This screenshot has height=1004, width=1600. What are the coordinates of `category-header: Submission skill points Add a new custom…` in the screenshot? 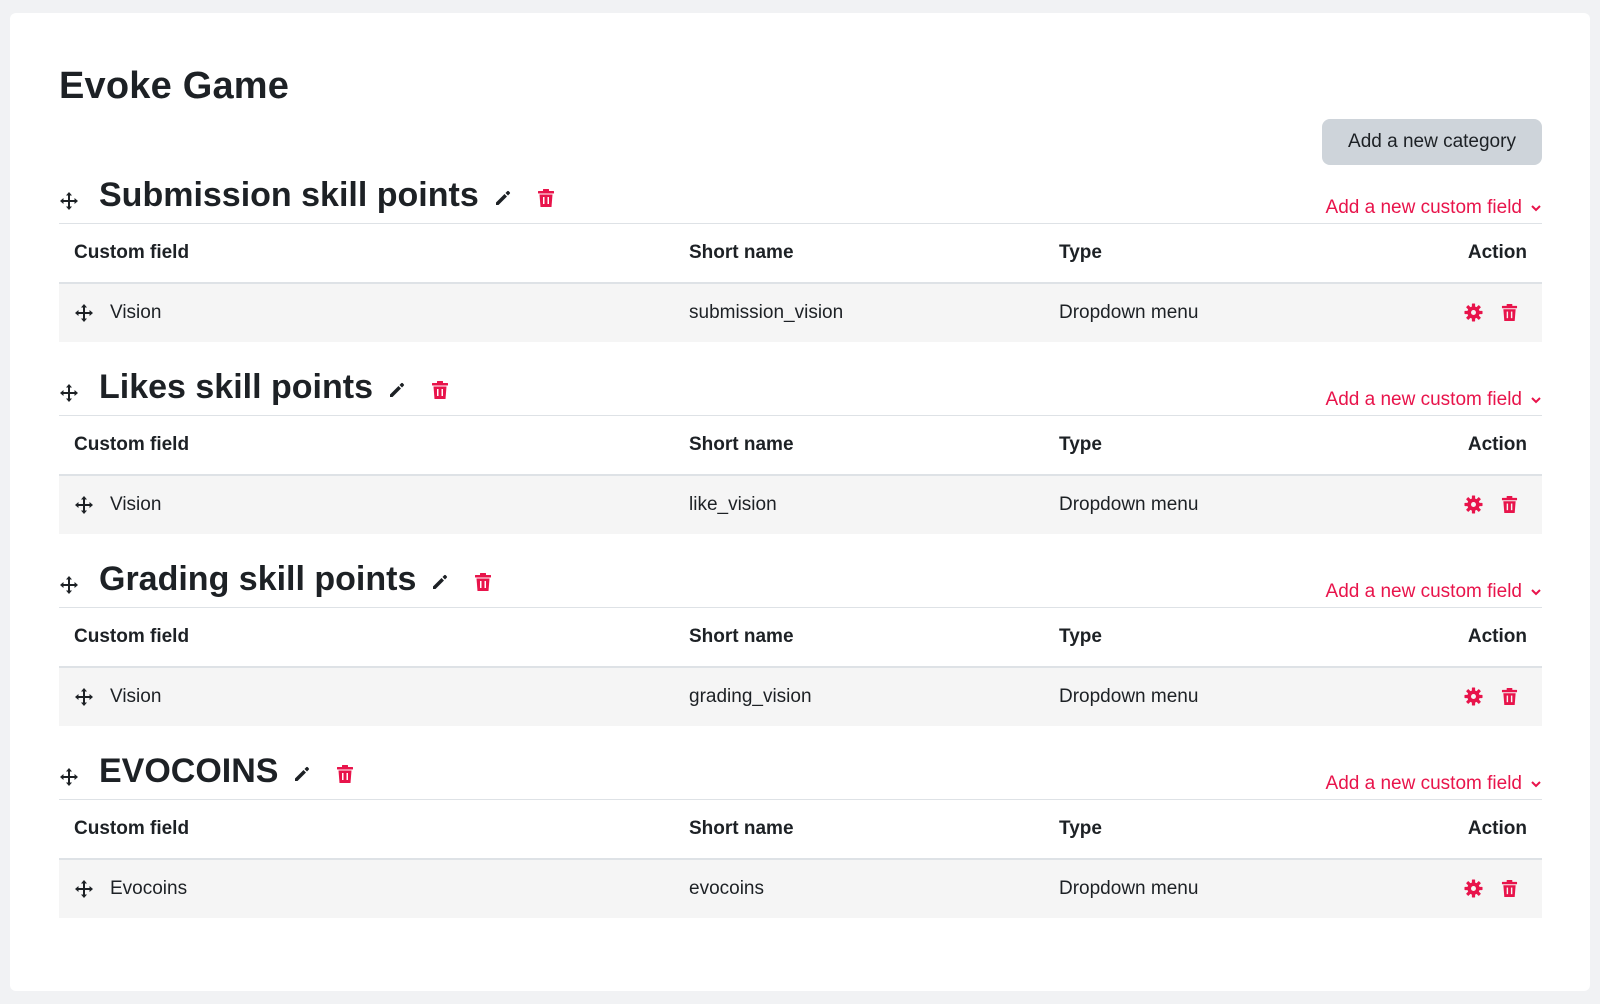 It's located at (800, 198).